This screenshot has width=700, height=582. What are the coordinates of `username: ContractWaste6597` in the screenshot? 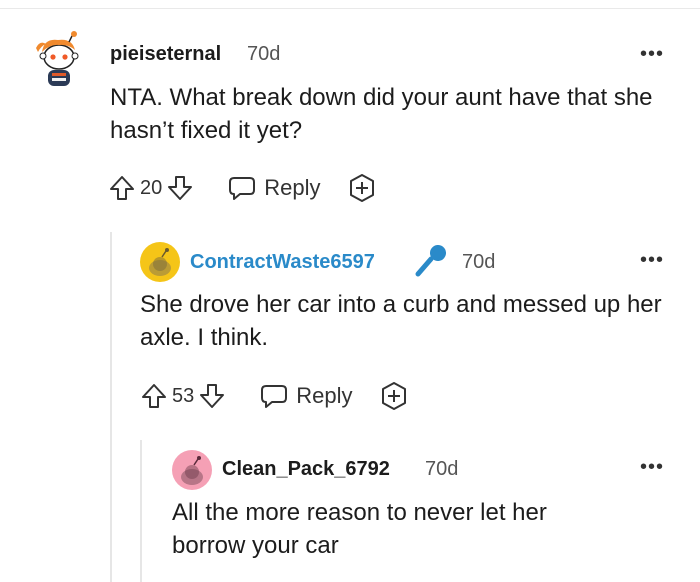 It's located at (282, 262).